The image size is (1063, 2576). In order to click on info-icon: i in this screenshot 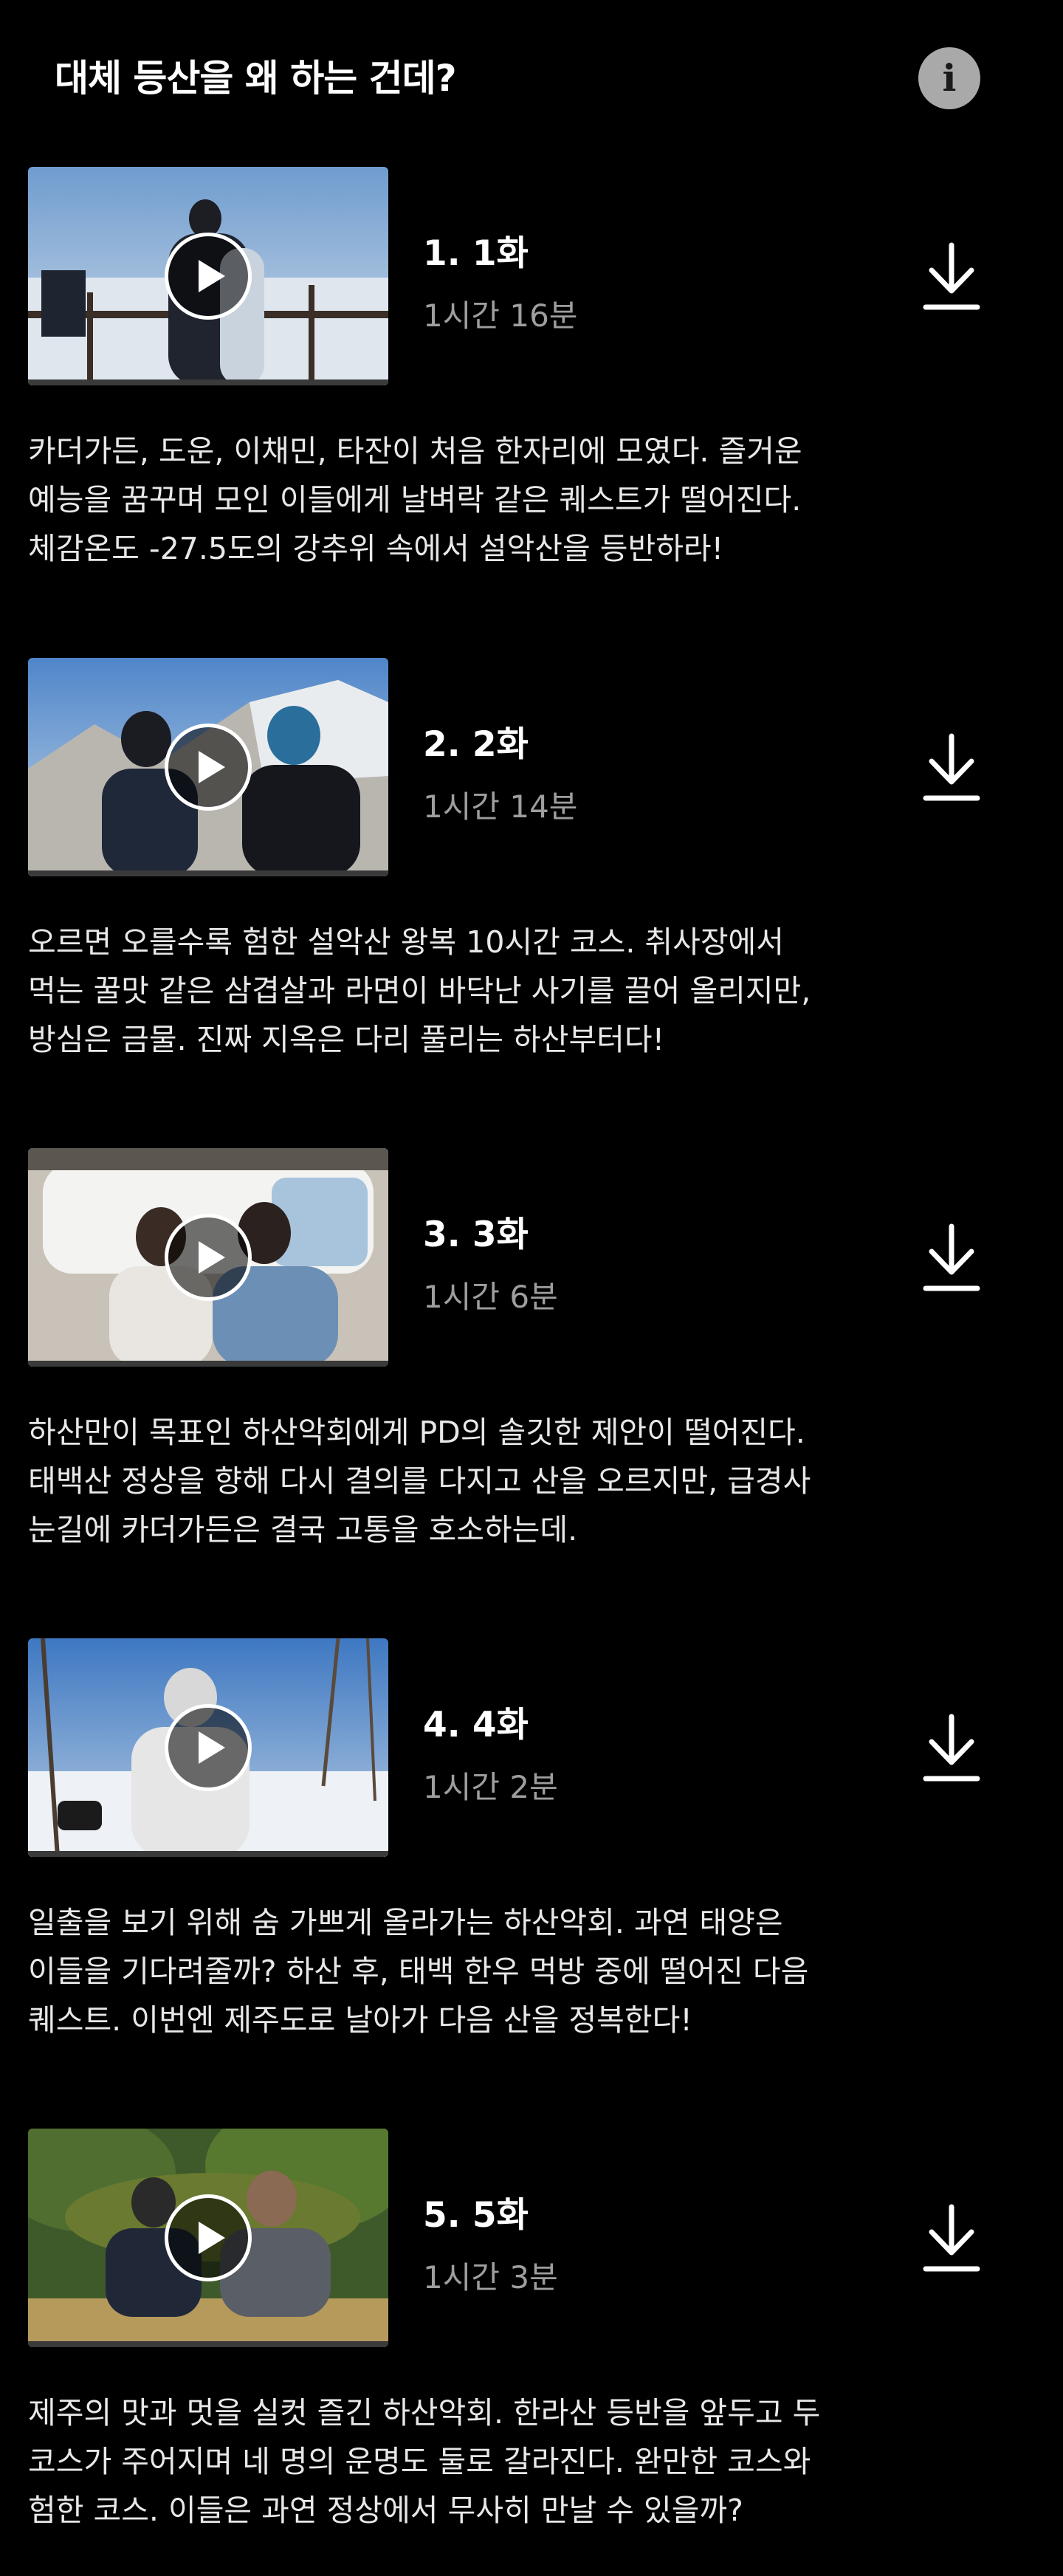, I will do `click(949, 78)`.